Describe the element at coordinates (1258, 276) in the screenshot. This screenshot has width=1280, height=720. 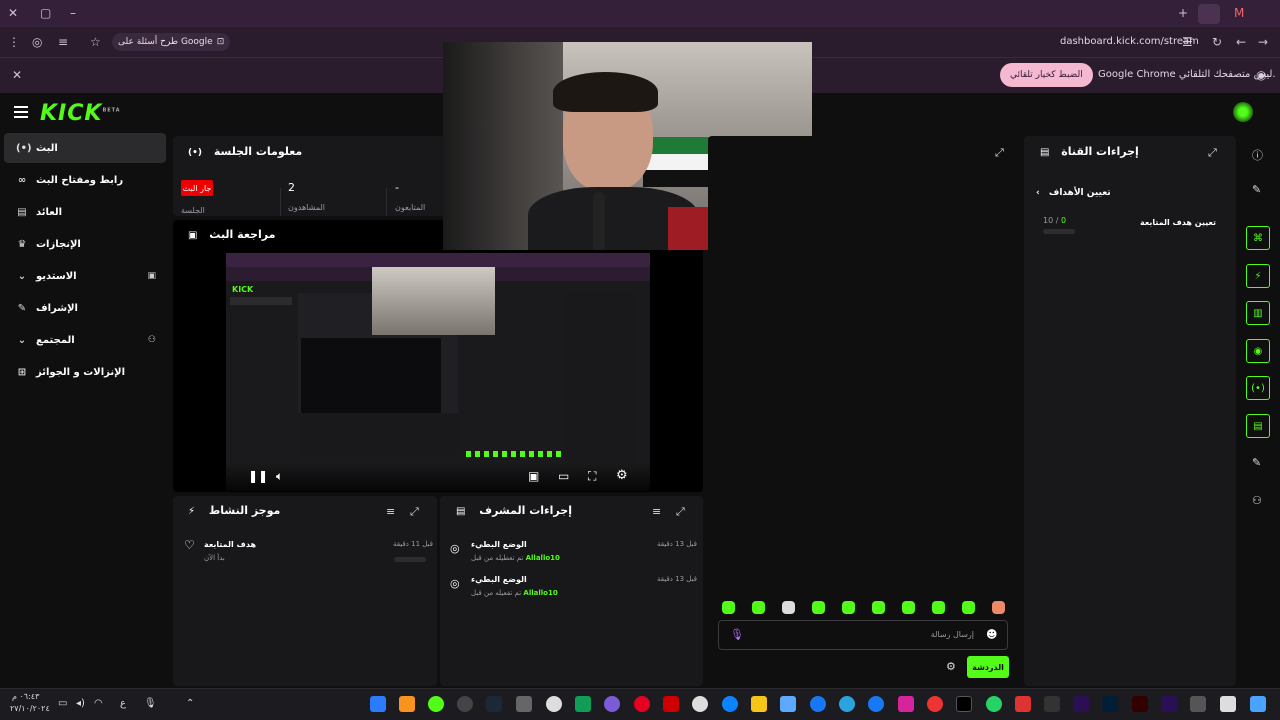
I see `toolbar-button-lightning: ⚡︎` at that location.